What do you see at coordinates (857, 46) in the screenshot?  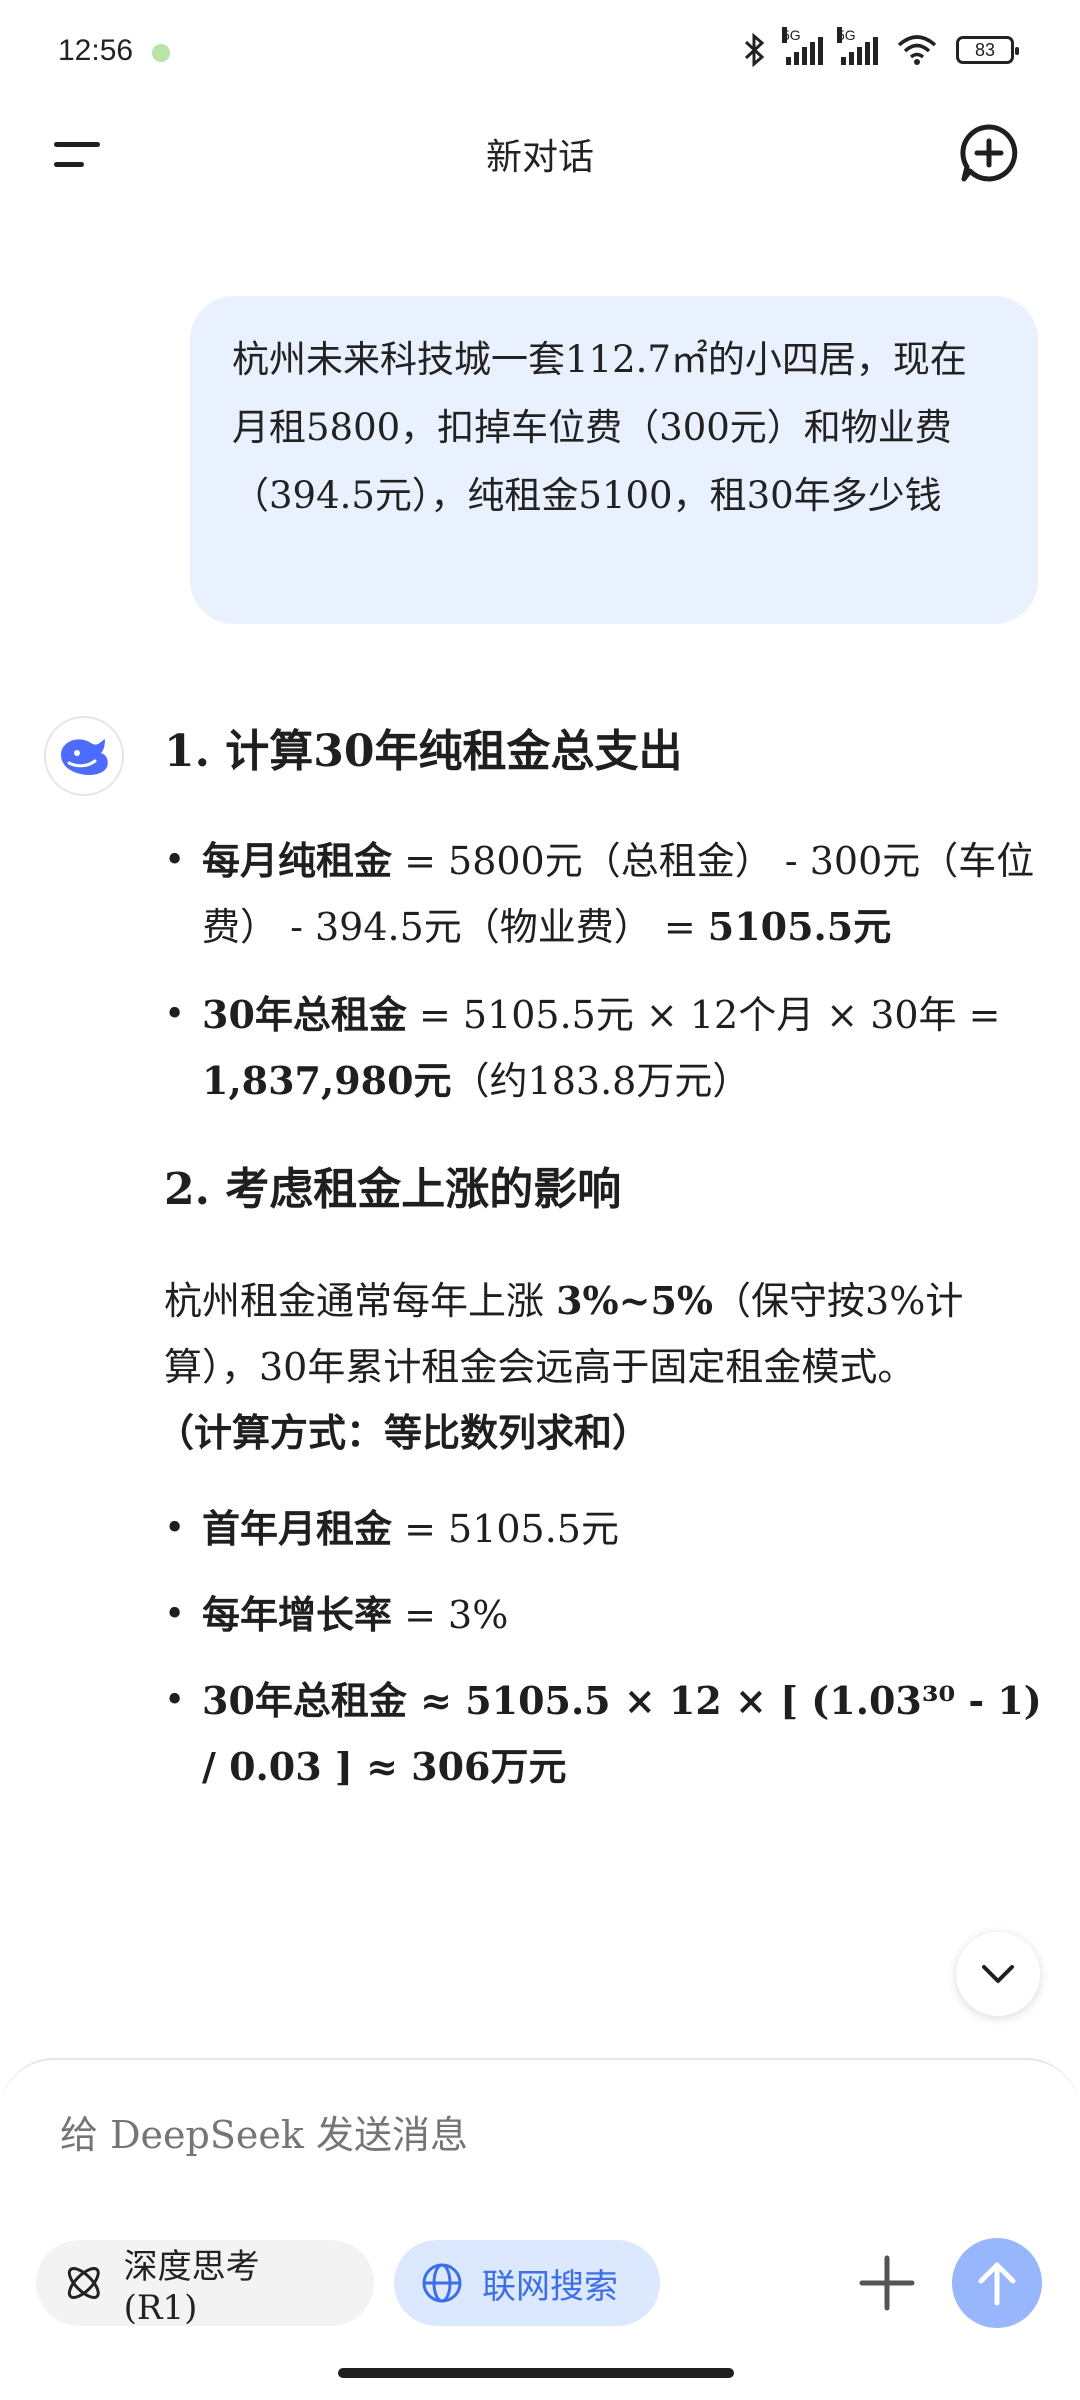 I see `signal-icon-2: 5G` at bounding box center [857, 46].